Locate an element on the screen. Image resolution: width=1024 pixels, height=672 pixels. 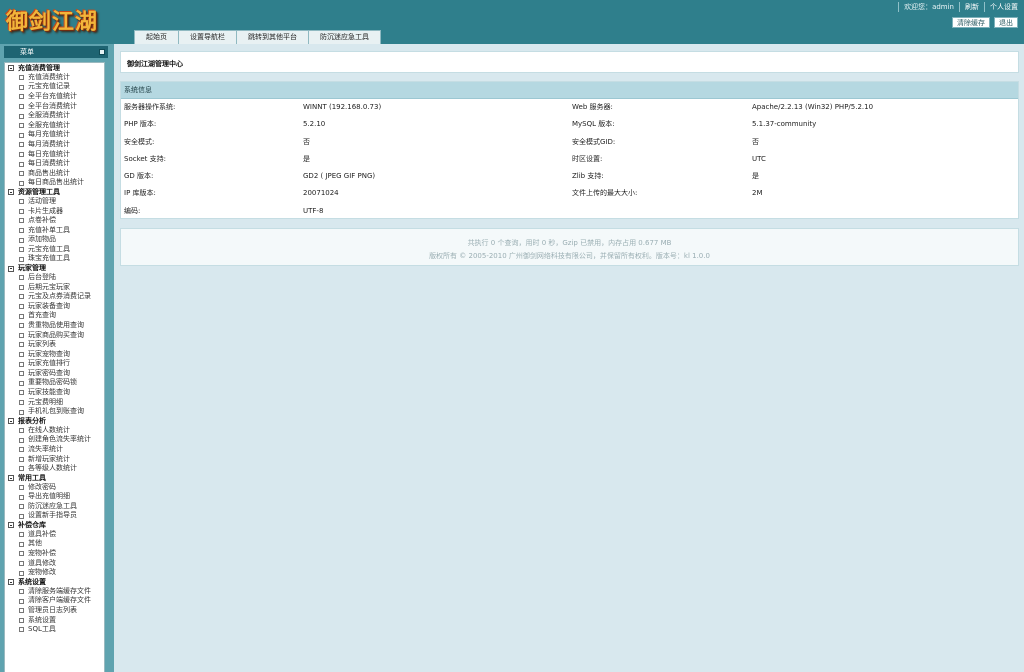
sidebar-menu-item: 创建角色流失率统计 is located at coordinates (56, 440).